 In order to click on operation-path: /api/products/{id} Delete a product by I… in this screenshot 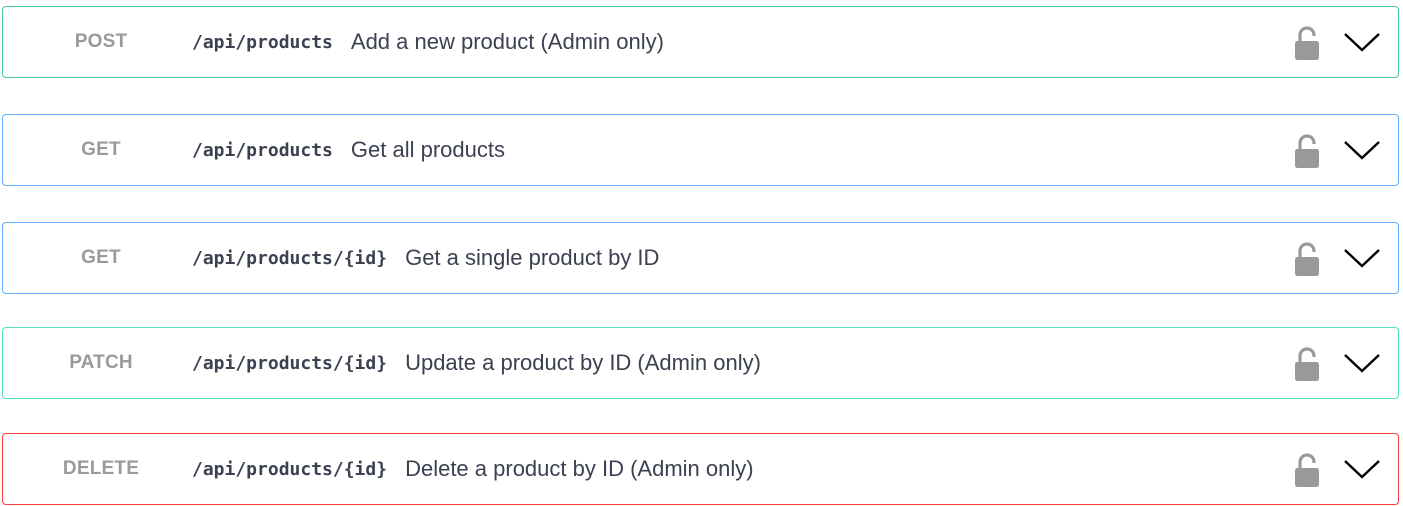, I will do `click(473, 469)`.